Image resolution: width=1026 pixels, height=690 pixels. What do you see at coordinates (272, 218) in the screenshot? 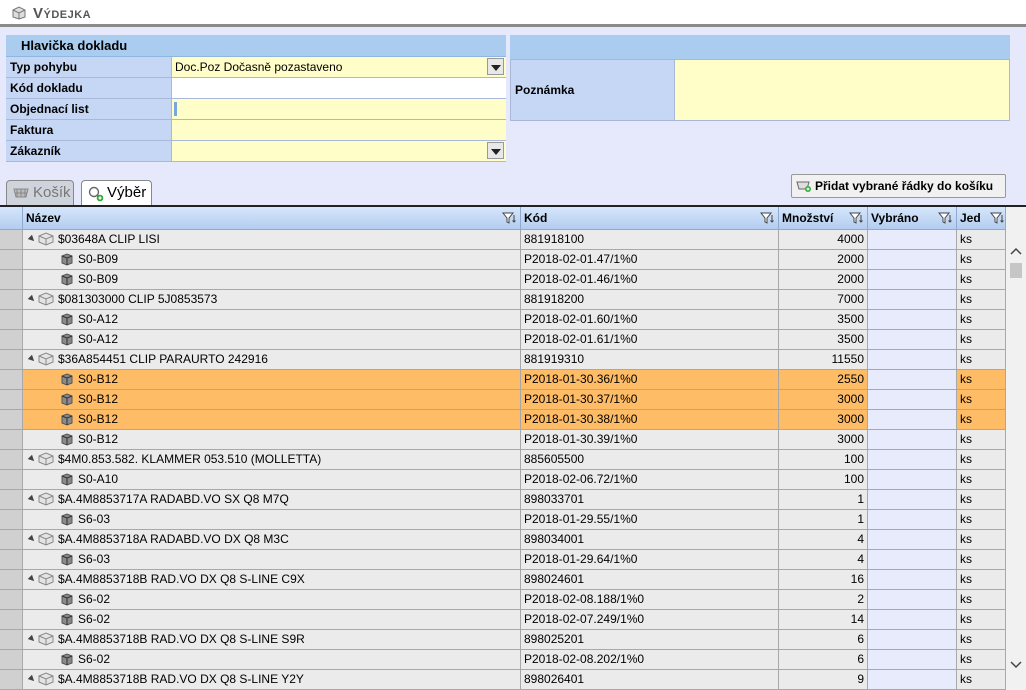
I see `column-header-nazev: Název` at bounding box center [272, 218].